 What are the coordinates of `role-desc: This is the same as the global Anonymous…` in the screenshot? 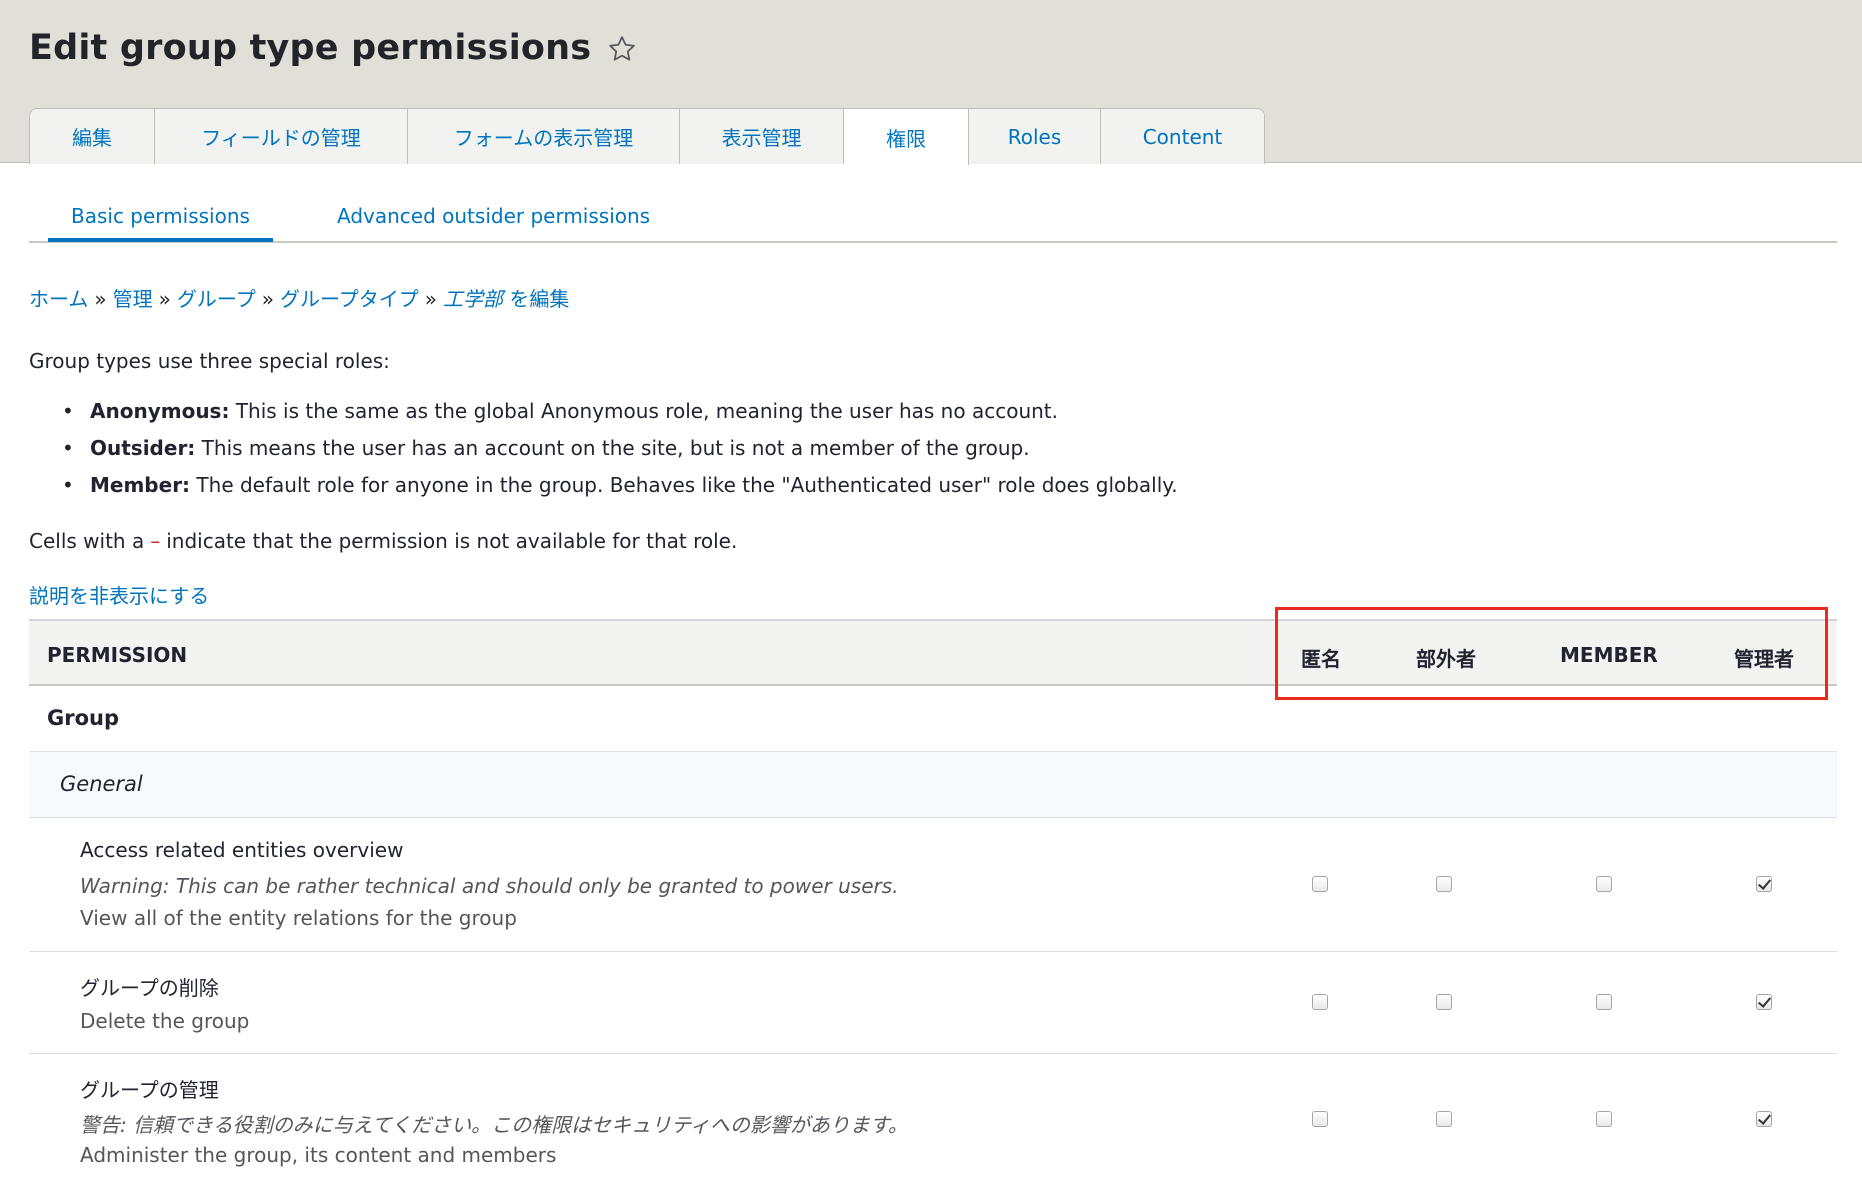 It's located at (643, 411).